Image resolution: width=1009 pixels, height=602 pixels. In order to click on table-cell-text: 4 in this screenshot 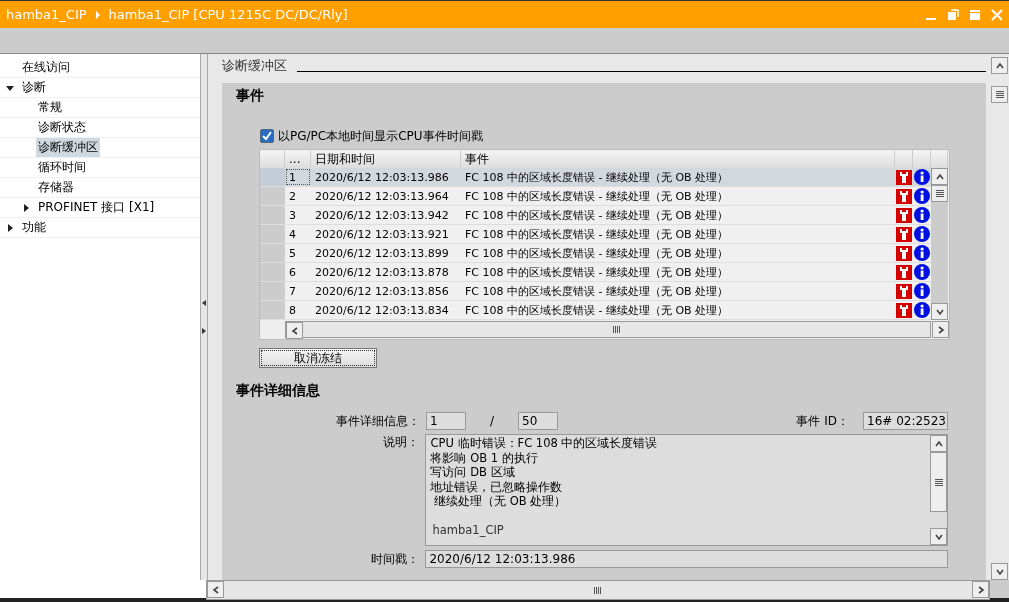, I will do `click(292, 234)`.